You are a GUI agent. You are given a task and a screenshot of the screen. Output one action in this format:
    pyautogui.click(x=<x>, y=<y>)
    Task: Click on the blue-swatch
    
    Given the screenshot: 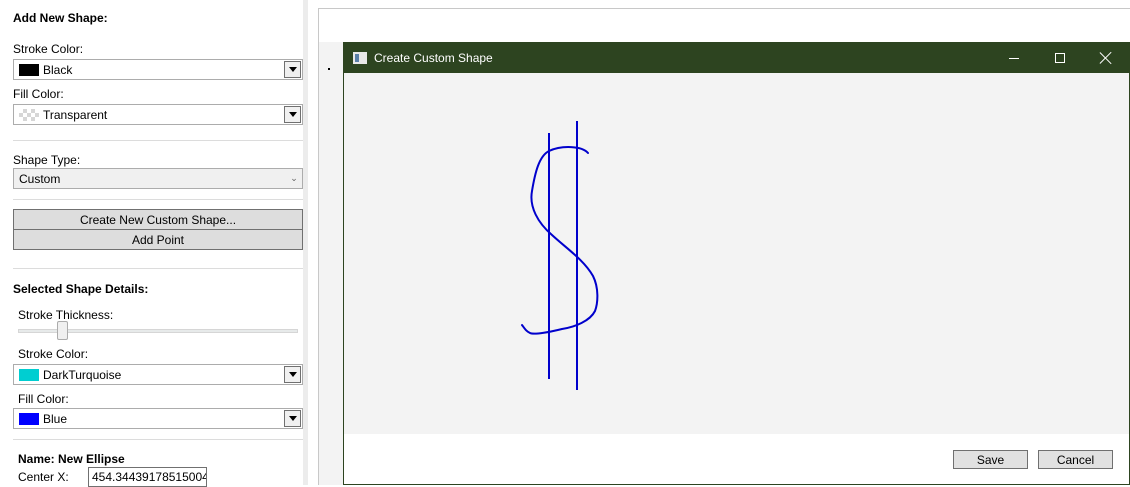 What is the action you would take?
    pyautogui.click(x=29, y=418)
    